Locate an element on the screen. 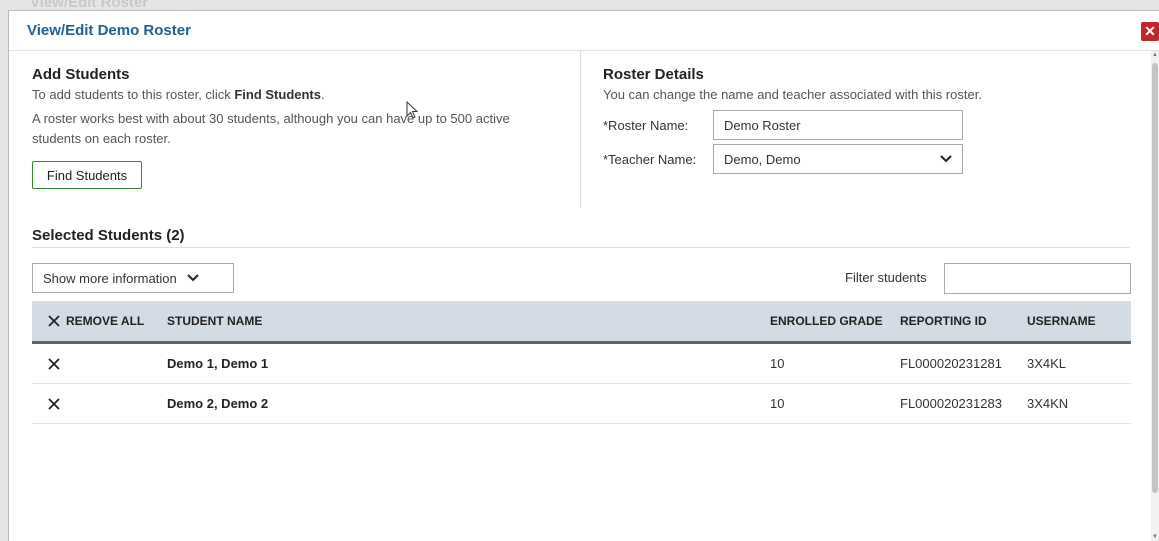 This screenshot has width=1159, height=541. show-more-information-label: Show more information is located at coordinates (110, 278).